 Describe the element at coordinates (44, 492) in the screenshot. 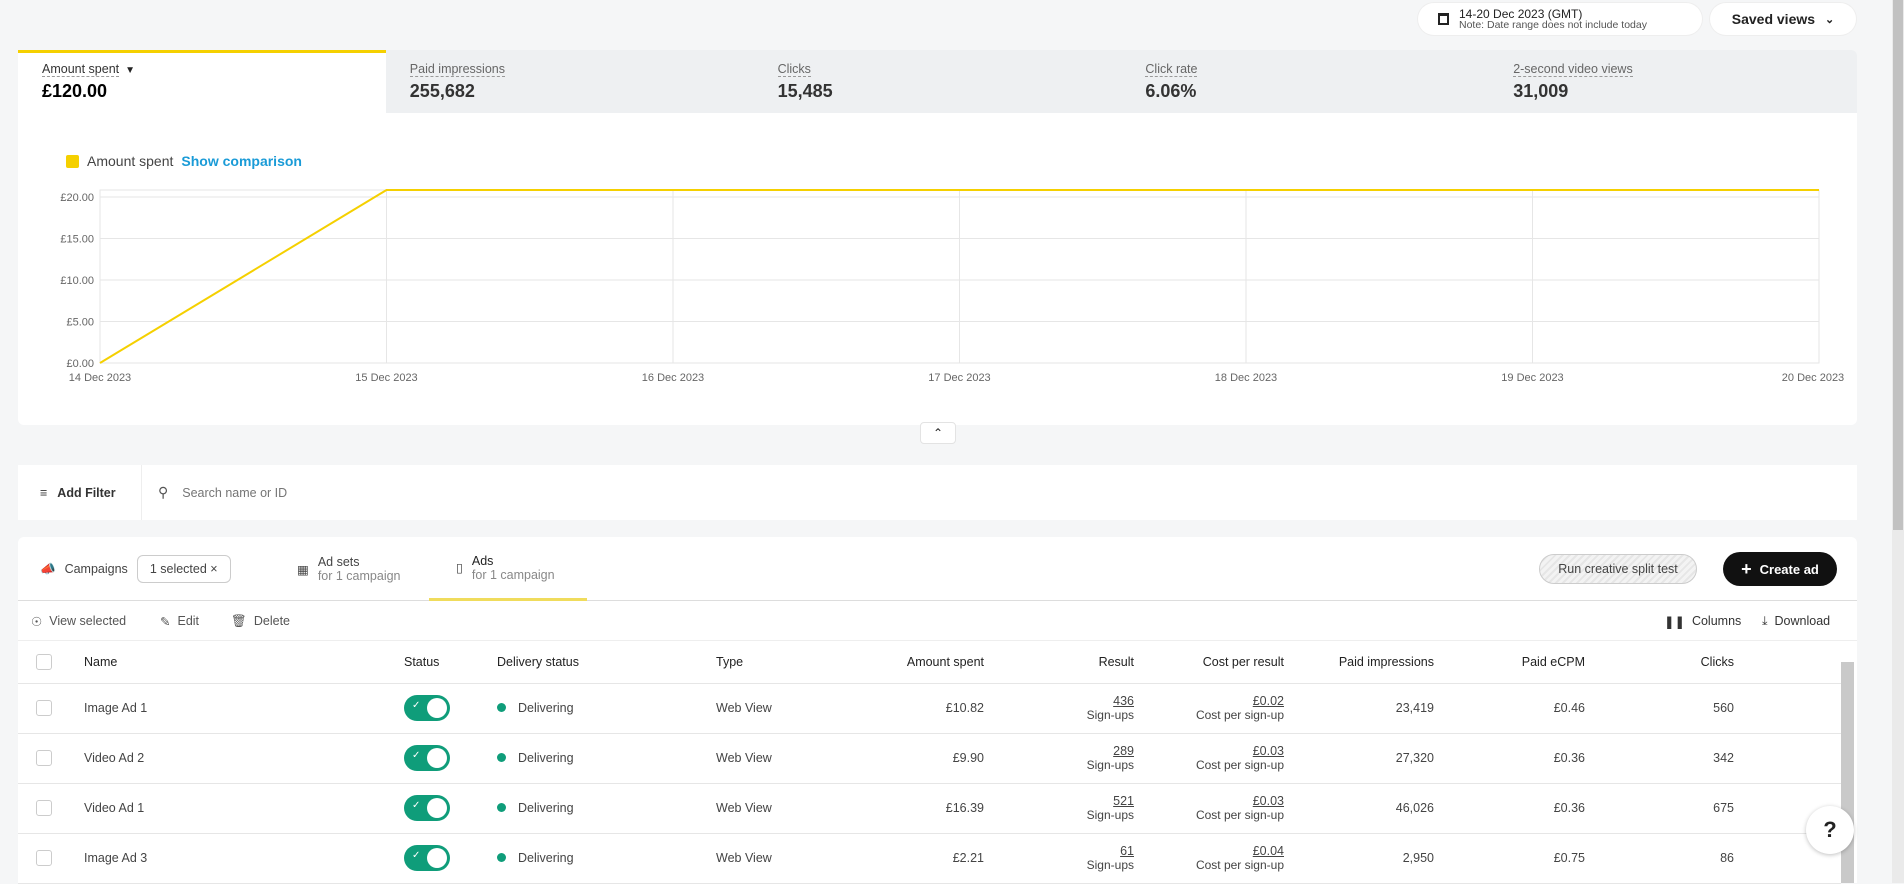

I see `filter-icon: ≡` at that location.